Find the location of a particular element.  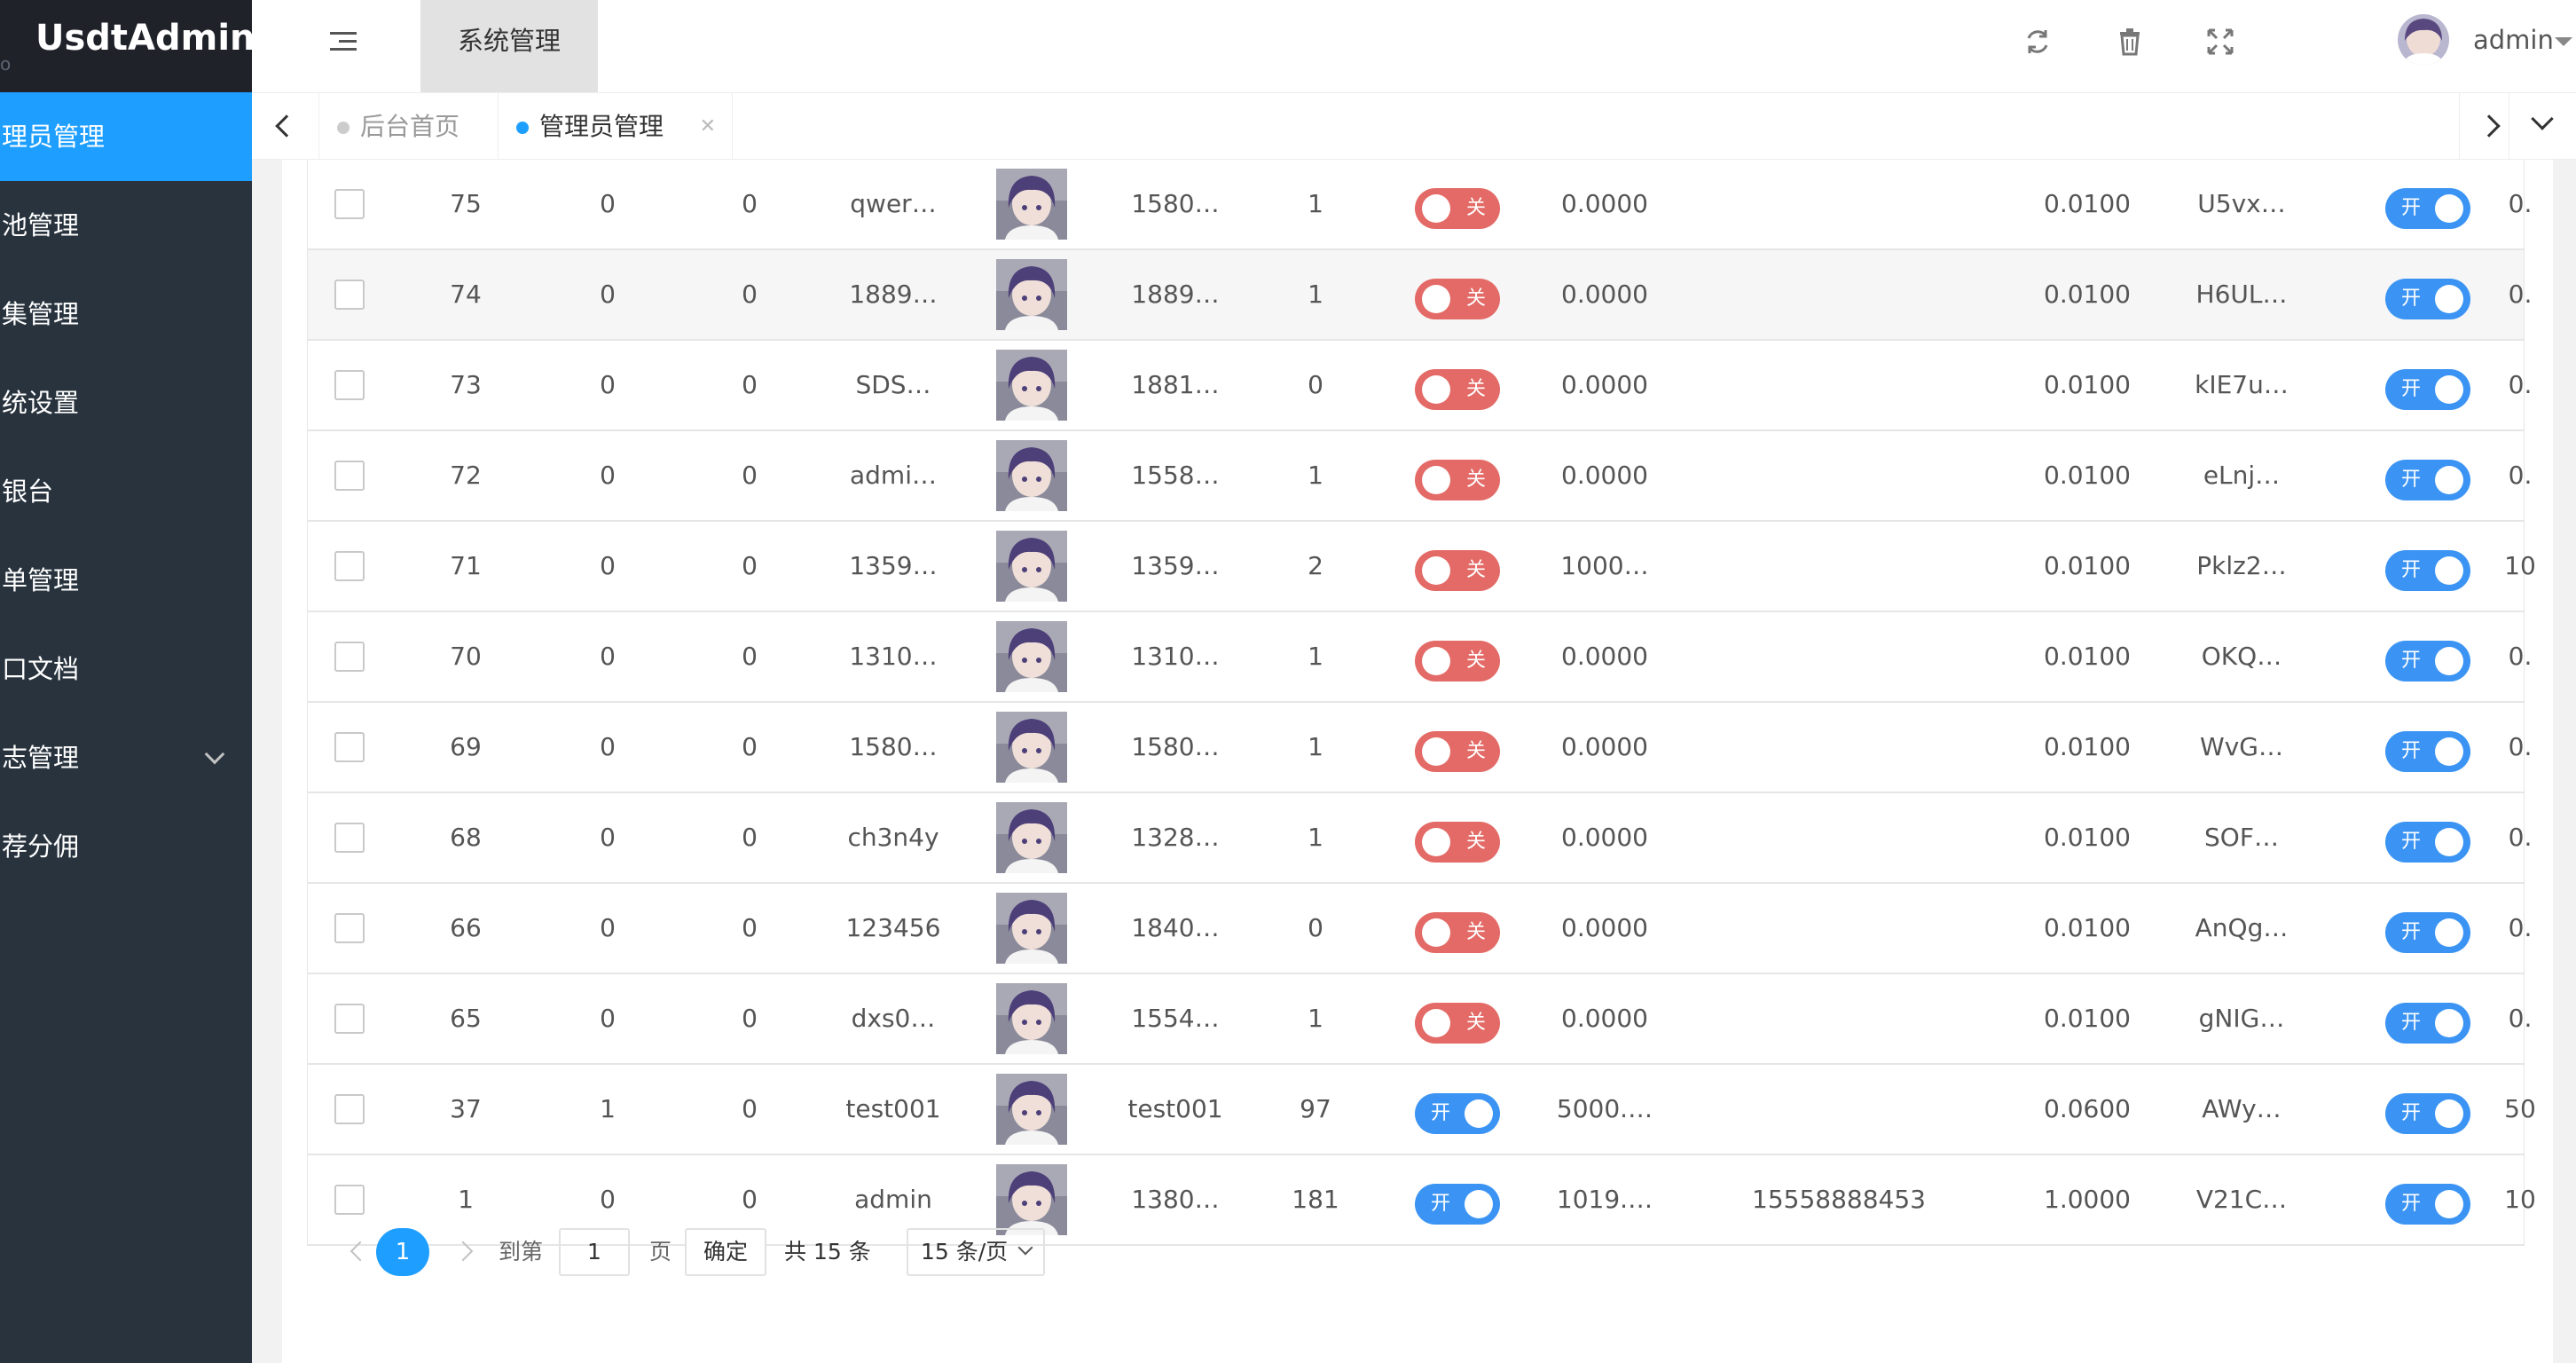

menu-toggle-icon is located at coordinates (343, 43).